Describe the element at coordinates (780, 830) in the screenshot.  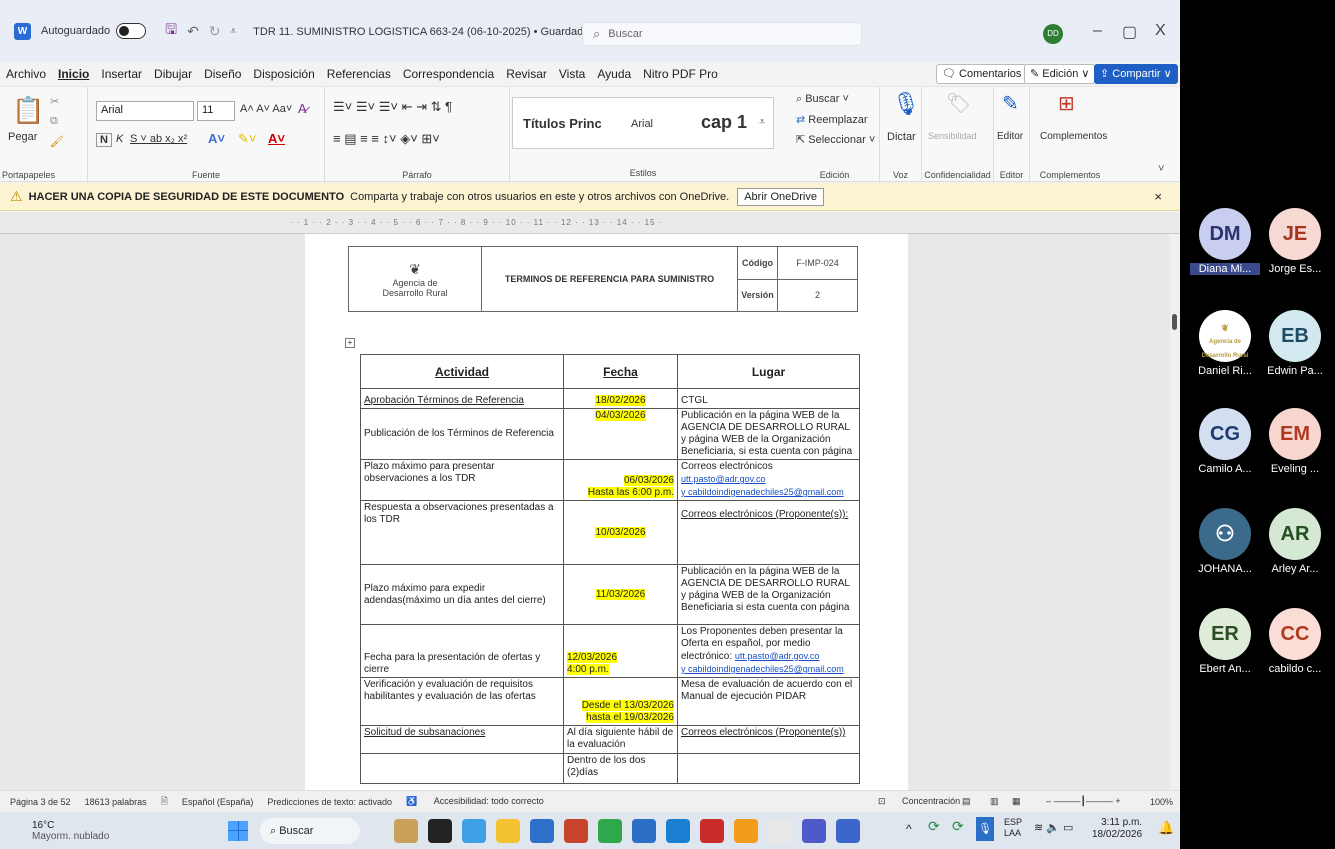
I see `notepad-icon` at that location.